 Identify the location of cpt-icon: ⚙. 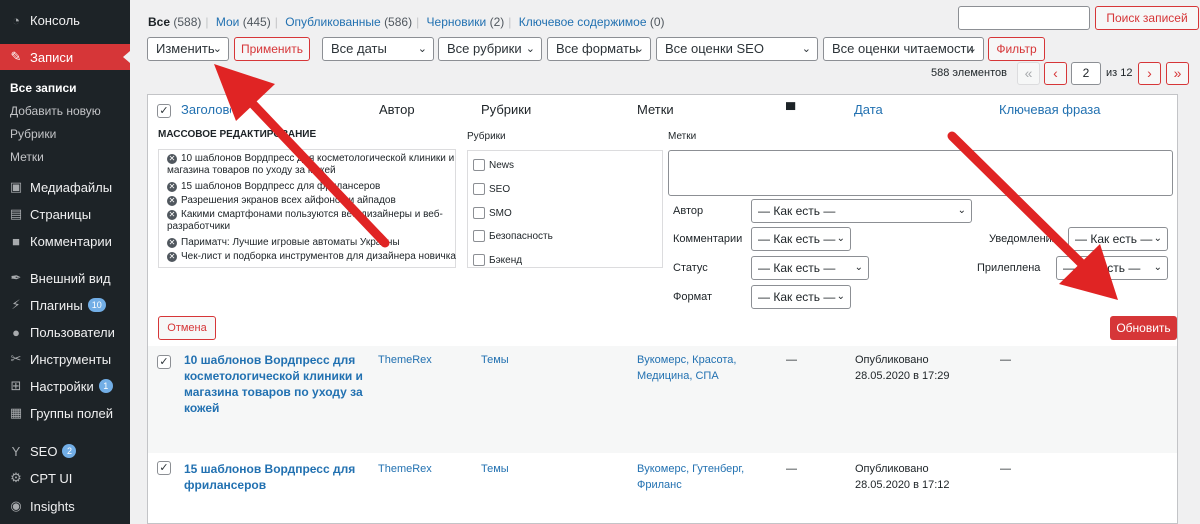
(16, 477).